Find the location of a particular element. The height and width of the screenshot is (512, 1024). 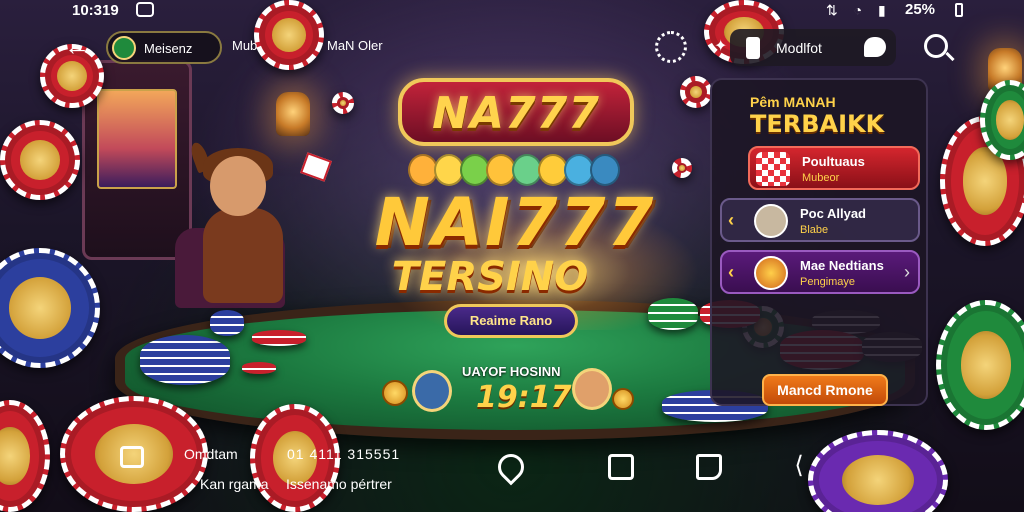

bottom-text: Issenamo pértrer is located at coordinates (339, 484).